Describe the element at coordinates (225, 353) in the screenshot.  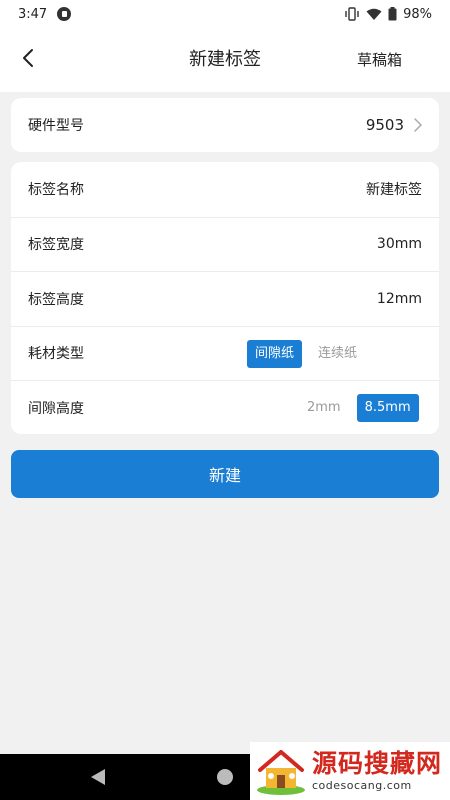
I see `consumable-type-row: 耗材类型 间隙纸 连续纸` at that location.